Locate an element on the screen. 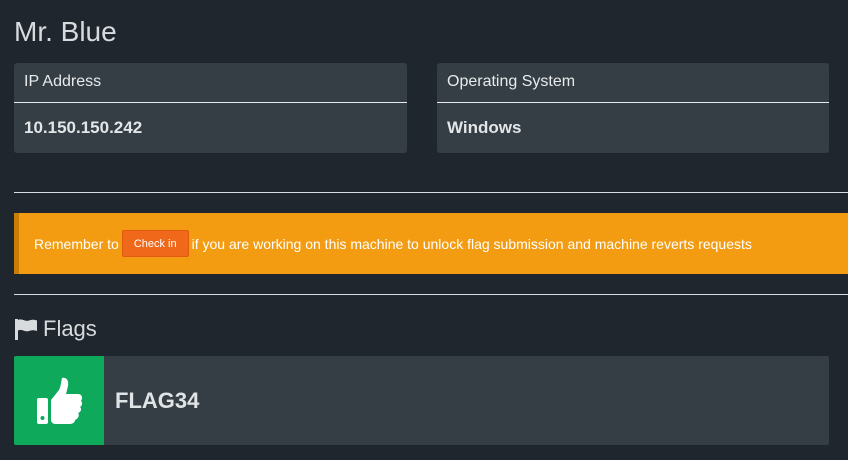 Image resolution: width=848 pixels, height=460 pixels. operating-system-label: Operating System is located at coordinates (633, 83).